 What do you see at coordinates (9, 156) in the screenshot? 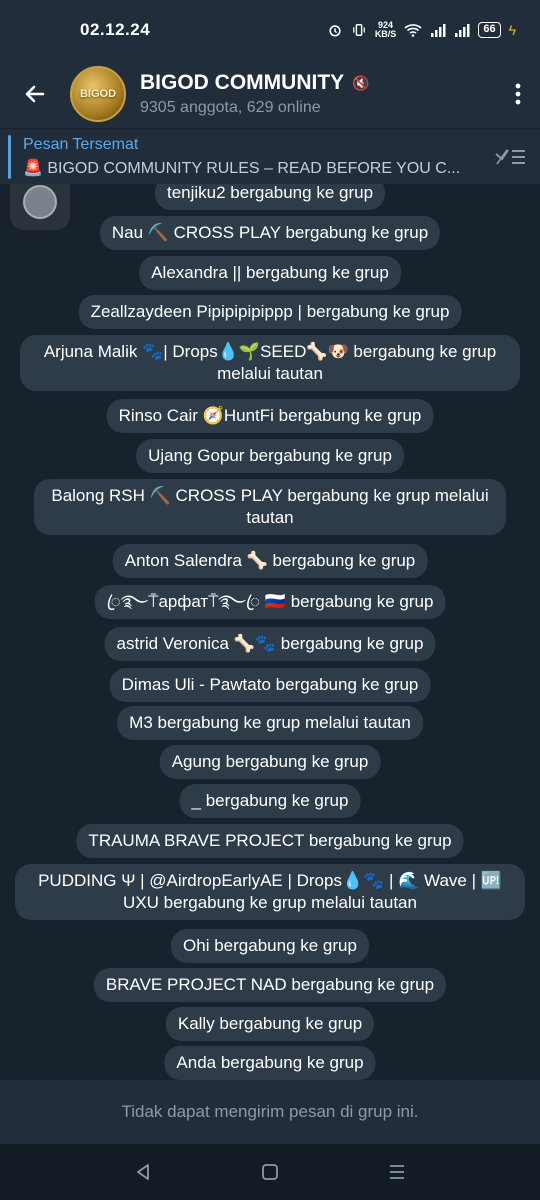
I see `pinned-indicator` at bounding box center [9, 156].